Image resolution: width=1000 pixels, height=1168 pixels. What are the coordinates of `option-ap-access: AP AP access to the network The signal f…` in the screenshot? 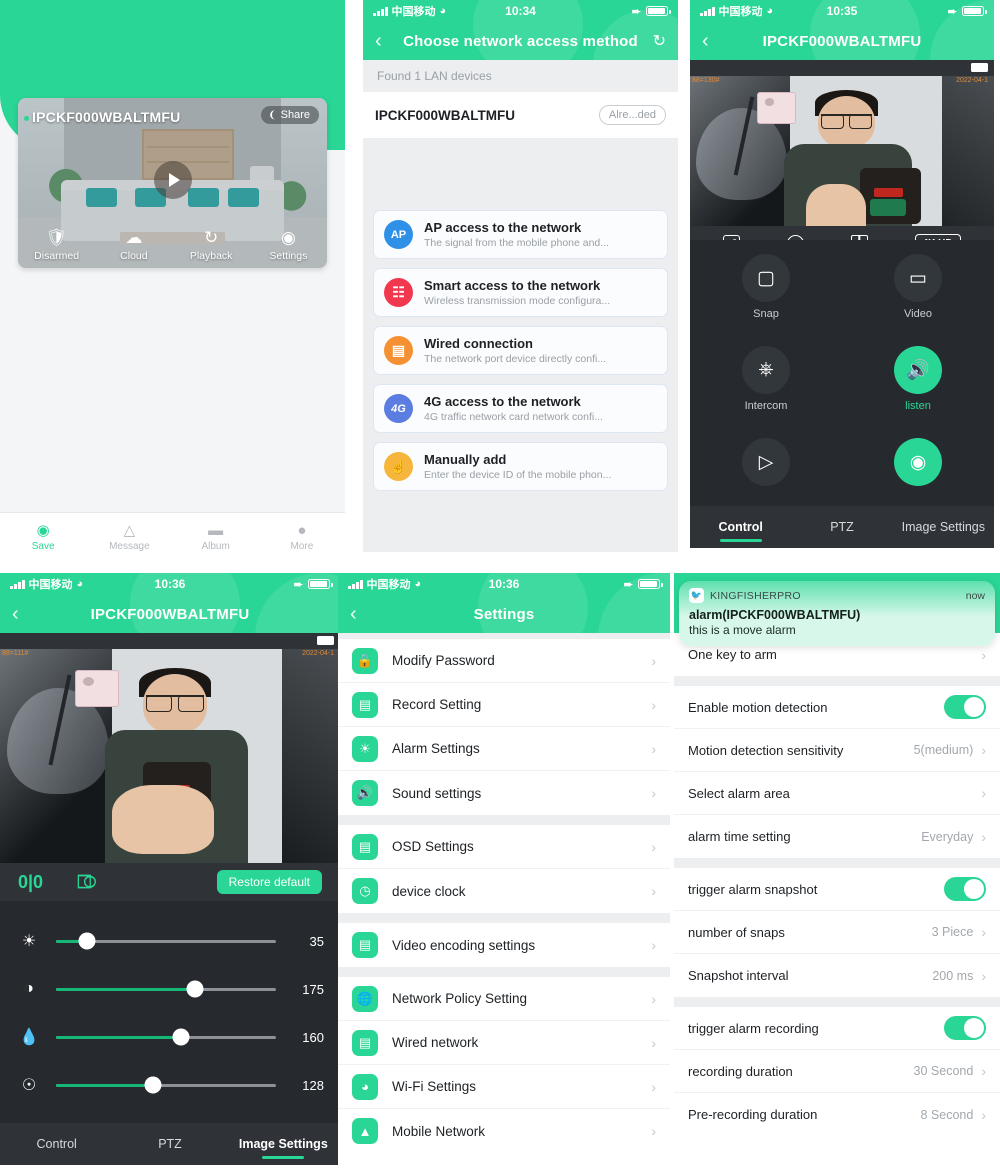 It's located at (520, 234).